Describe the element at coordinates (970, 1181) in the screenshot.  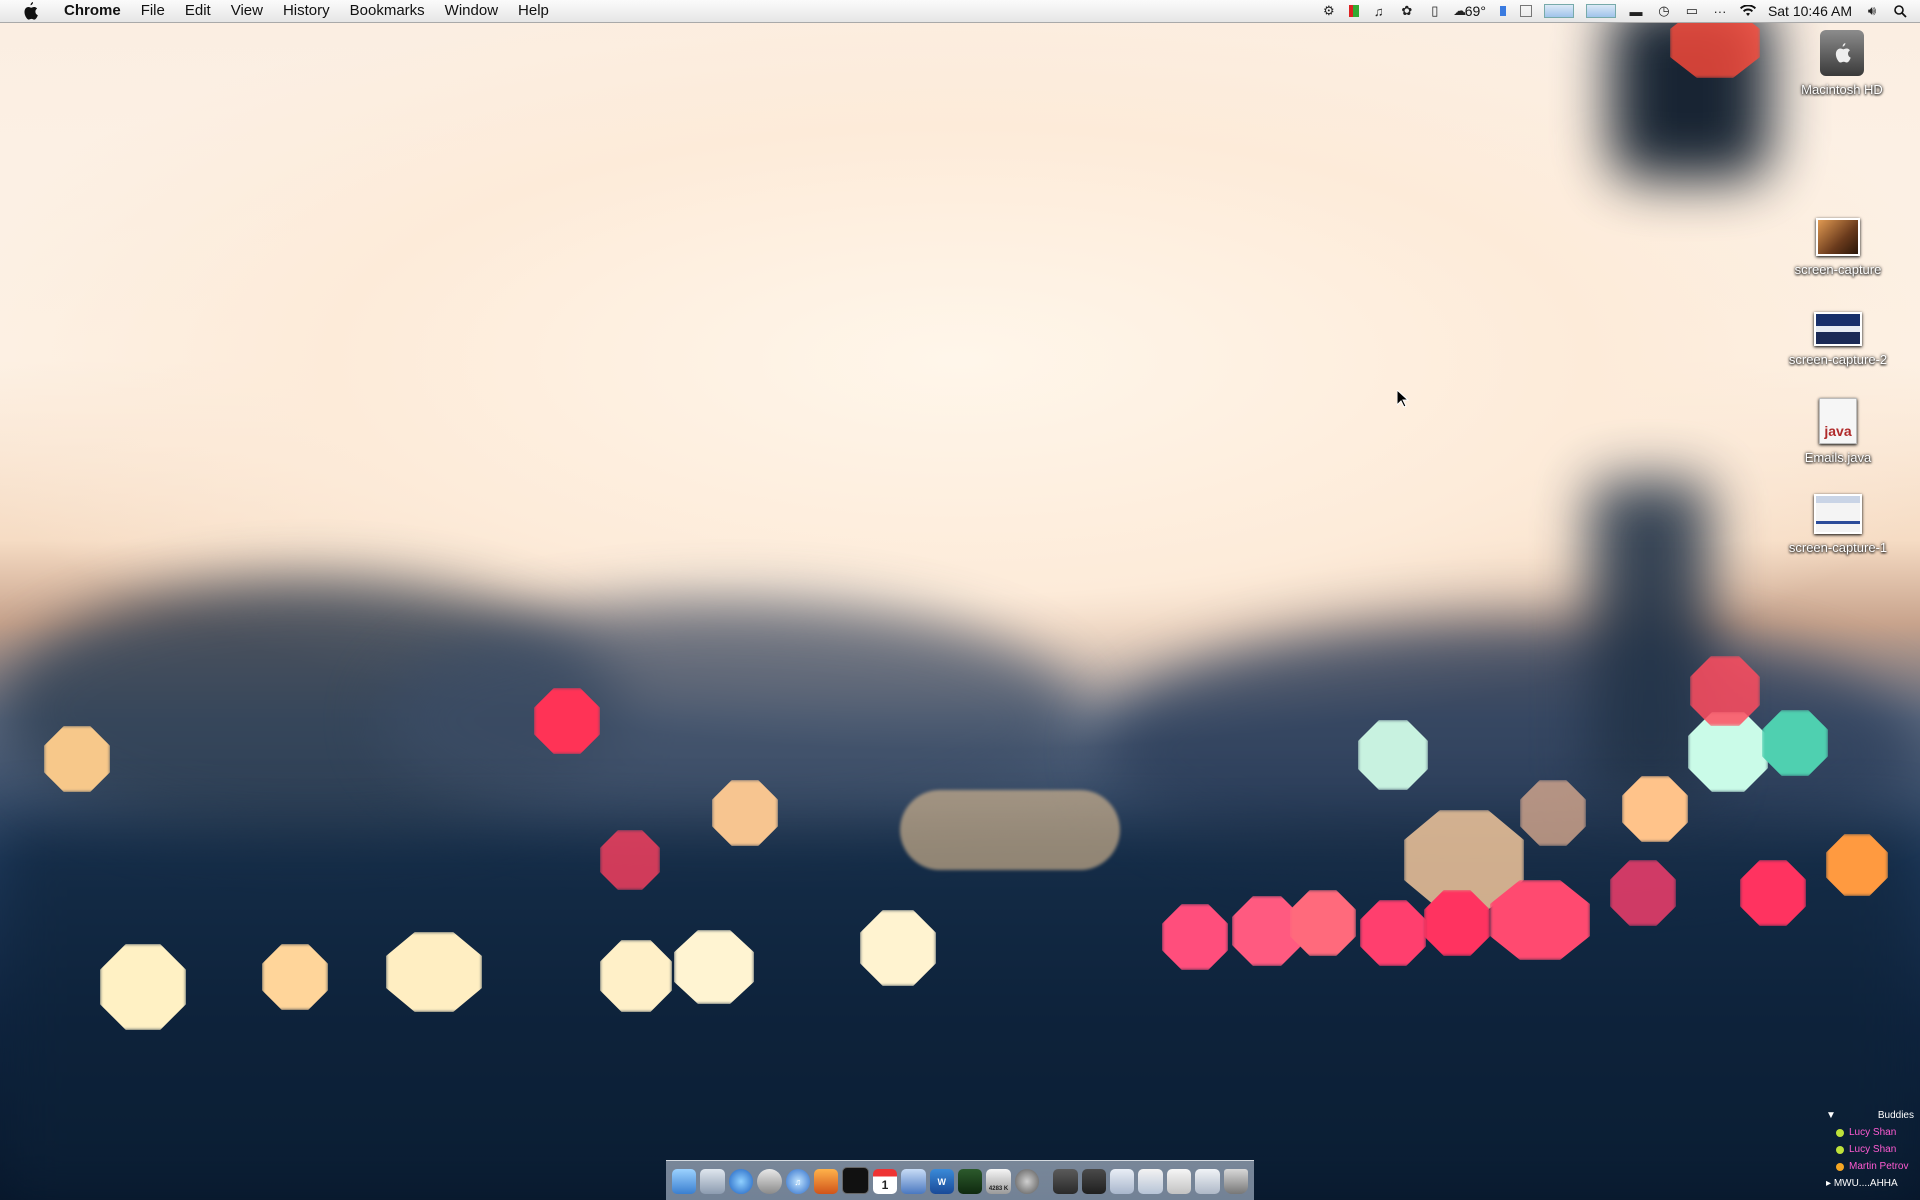
I see `activity-icon` at that location.